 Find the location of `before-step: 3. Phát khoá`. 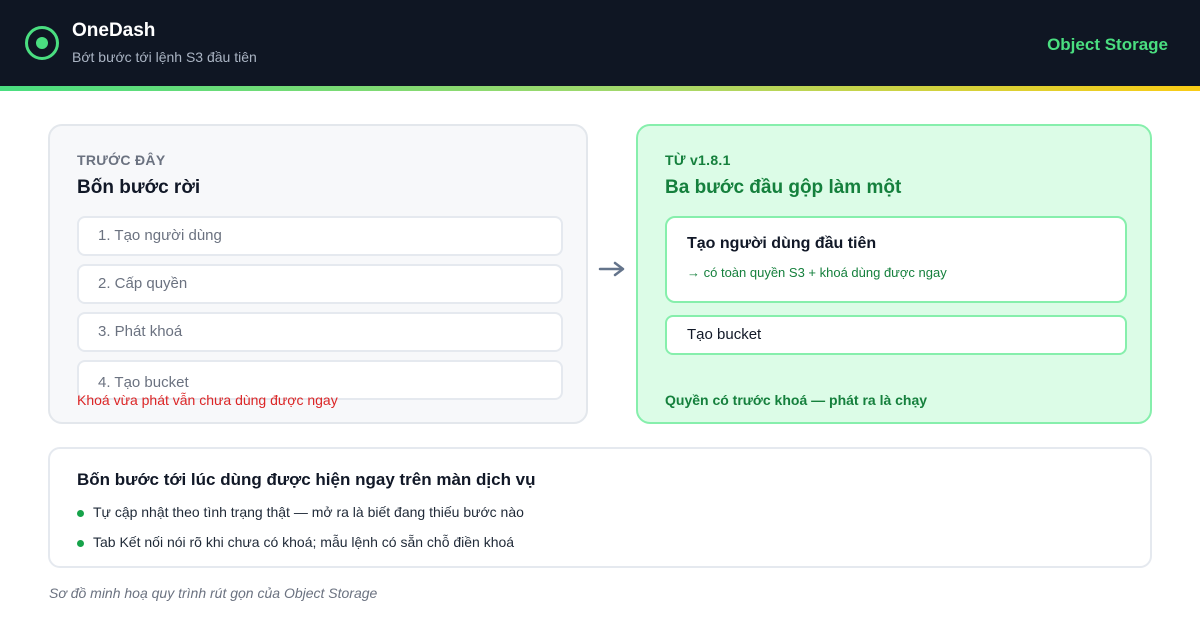

before-step: 3. Phát khoá is located at coordinates (320, 332).